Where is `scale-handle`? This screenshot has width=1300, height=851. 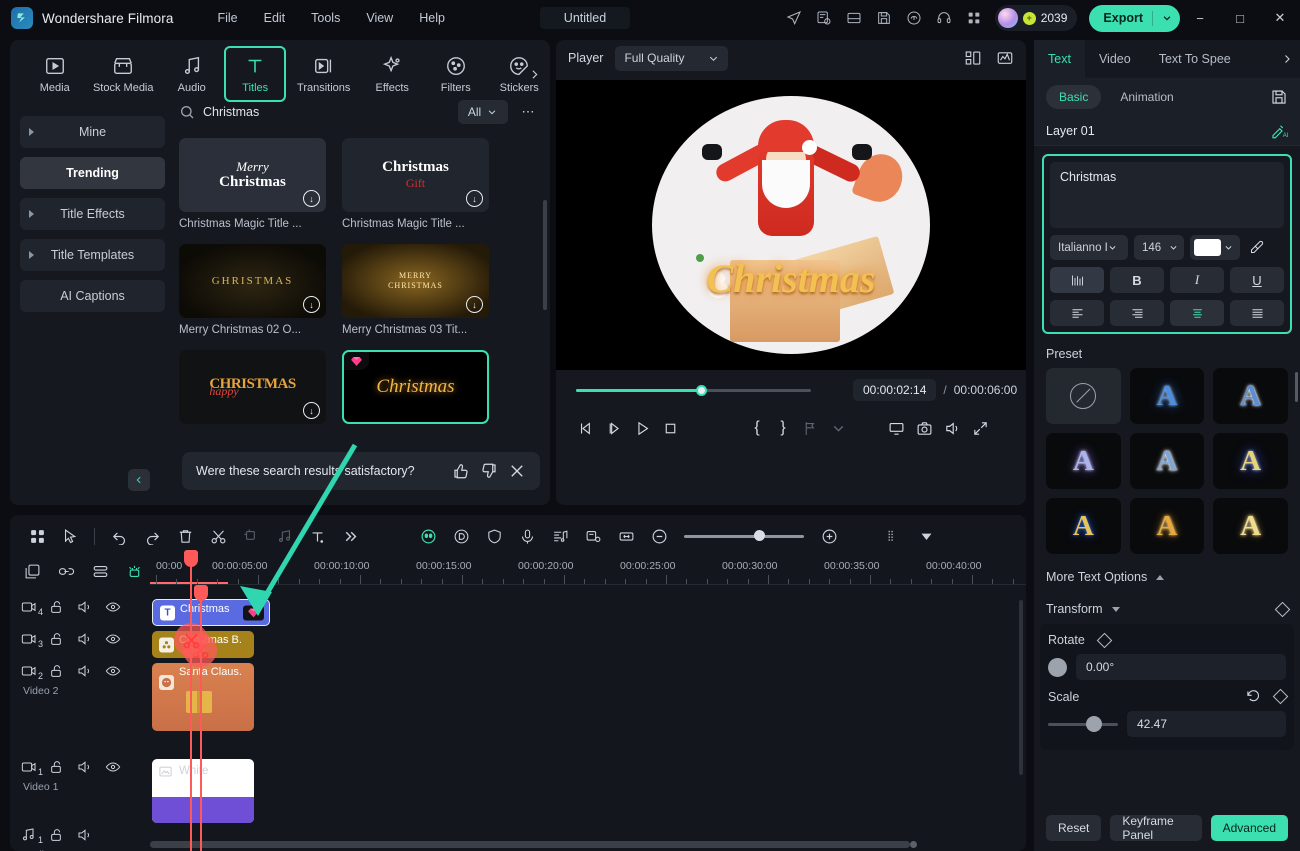 scale-handle is located at coordinates (1094, 723).